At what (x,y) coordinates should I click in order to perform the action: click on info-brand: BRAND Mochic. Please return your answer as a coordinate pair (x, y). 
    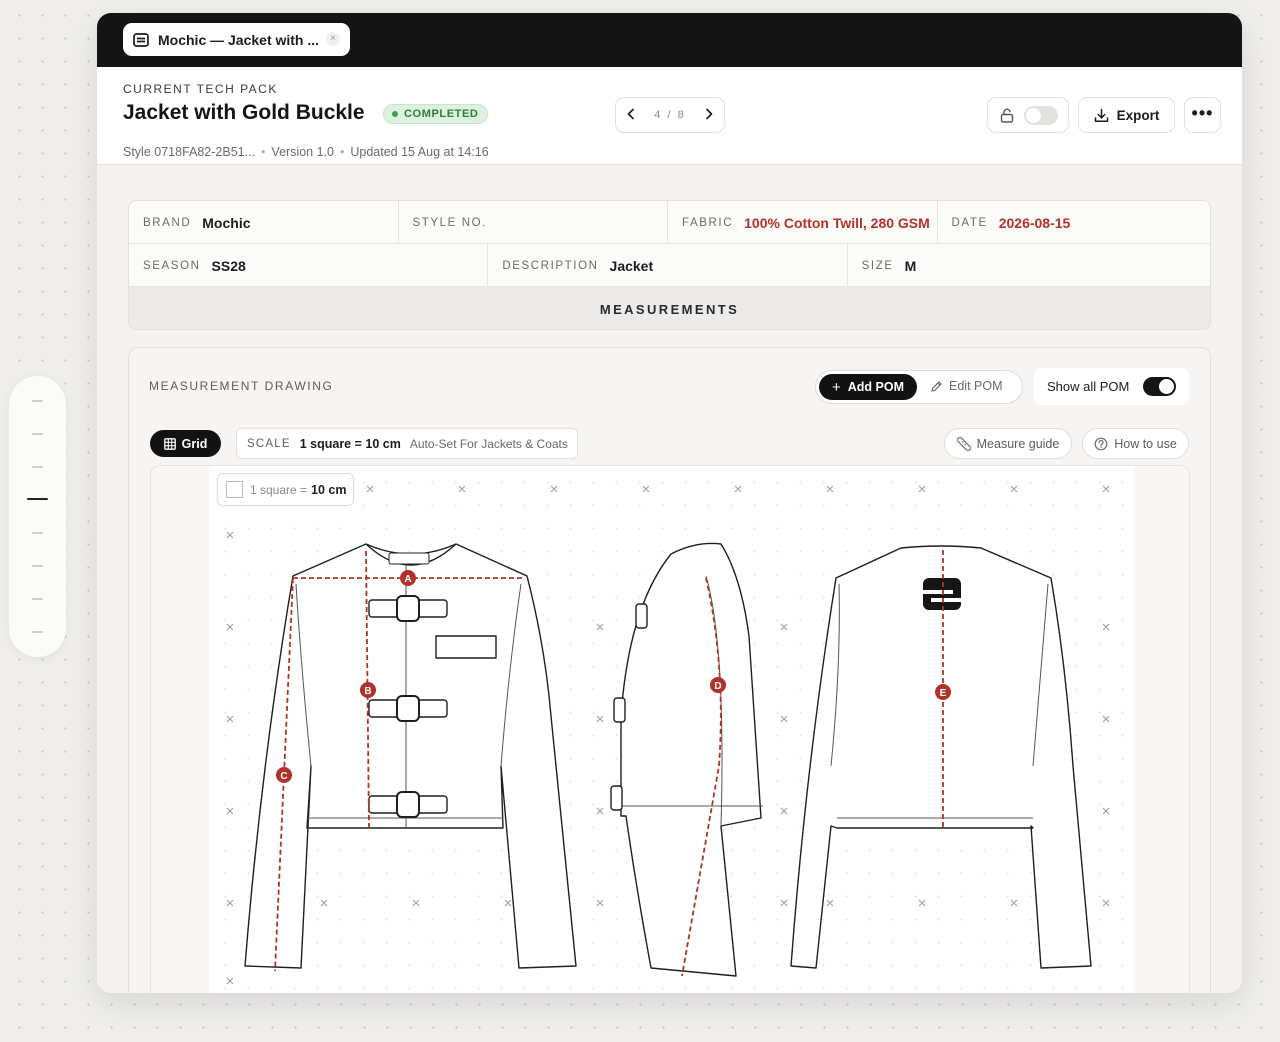
    Looking at the image, I should click on (264, 222).